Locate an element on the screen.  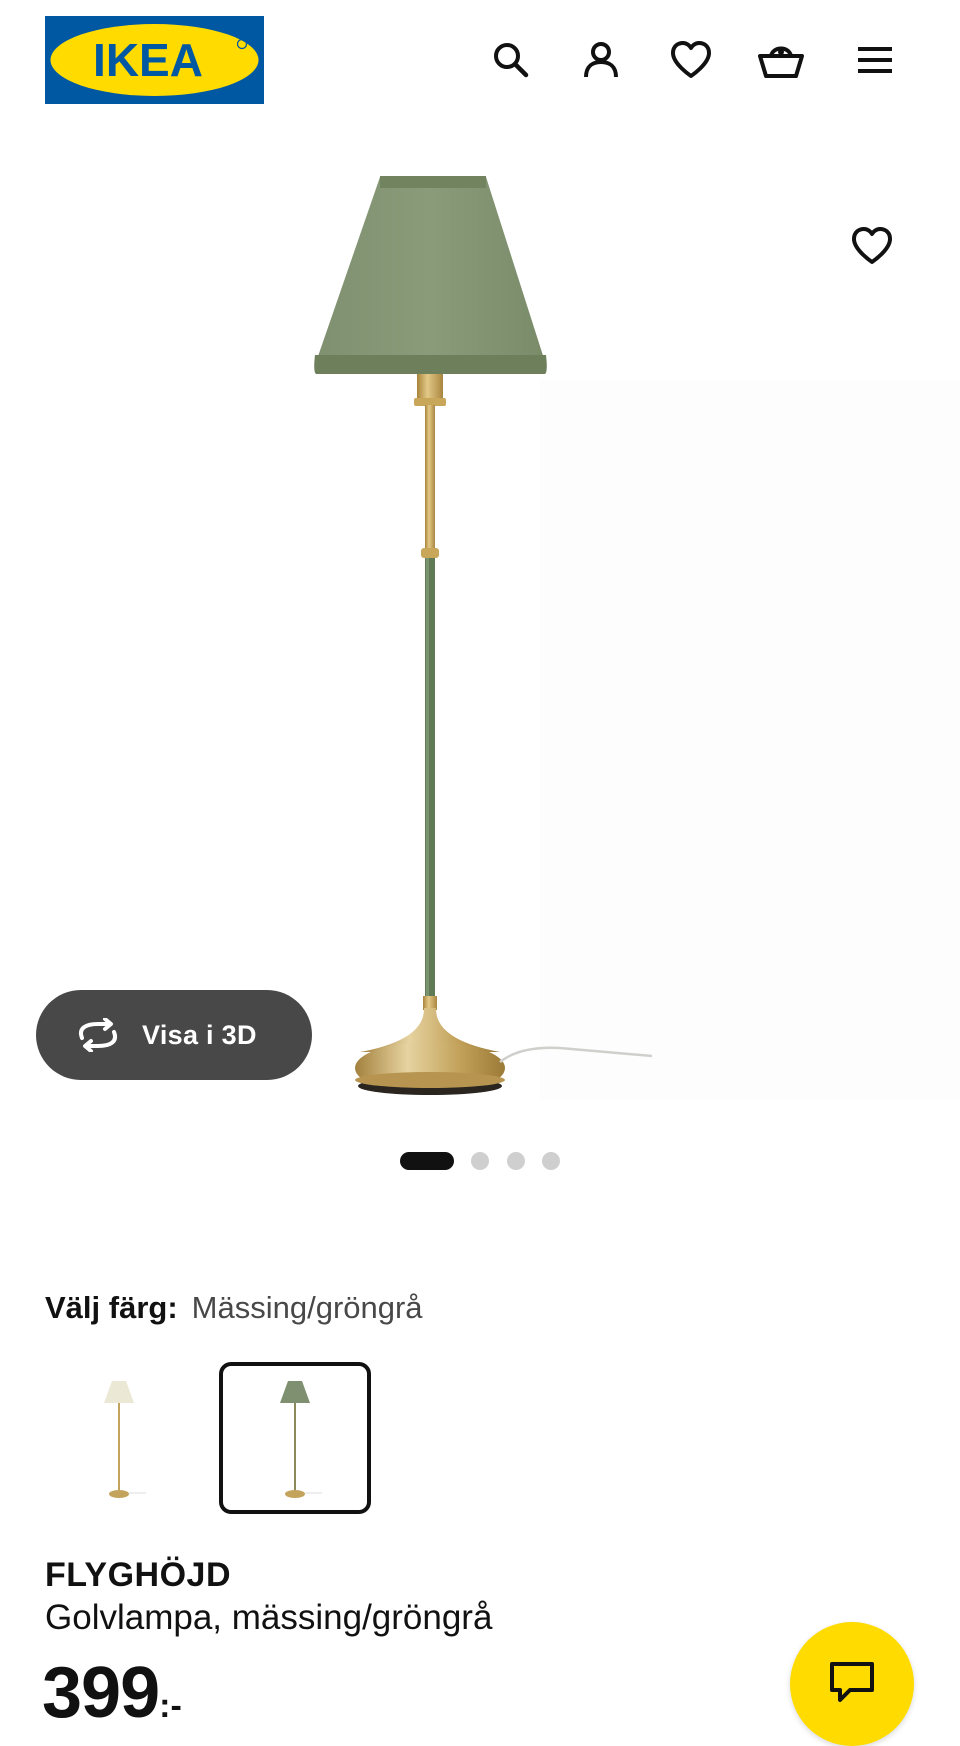
product-name: FLYGHÖJD is located at coordinates (138, 1575).